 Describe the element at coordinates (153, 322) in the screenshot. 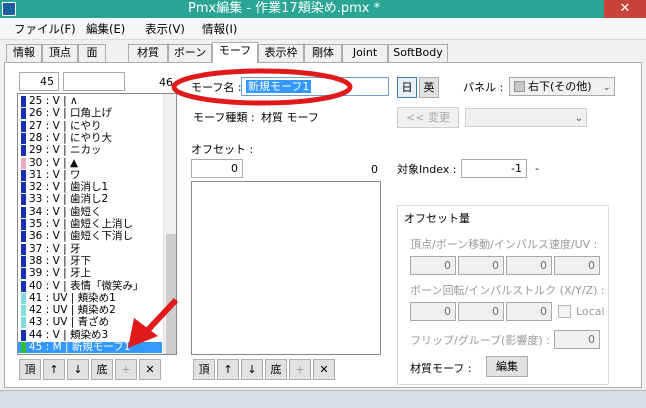

I see `annotation-arrow-icon` at that location.